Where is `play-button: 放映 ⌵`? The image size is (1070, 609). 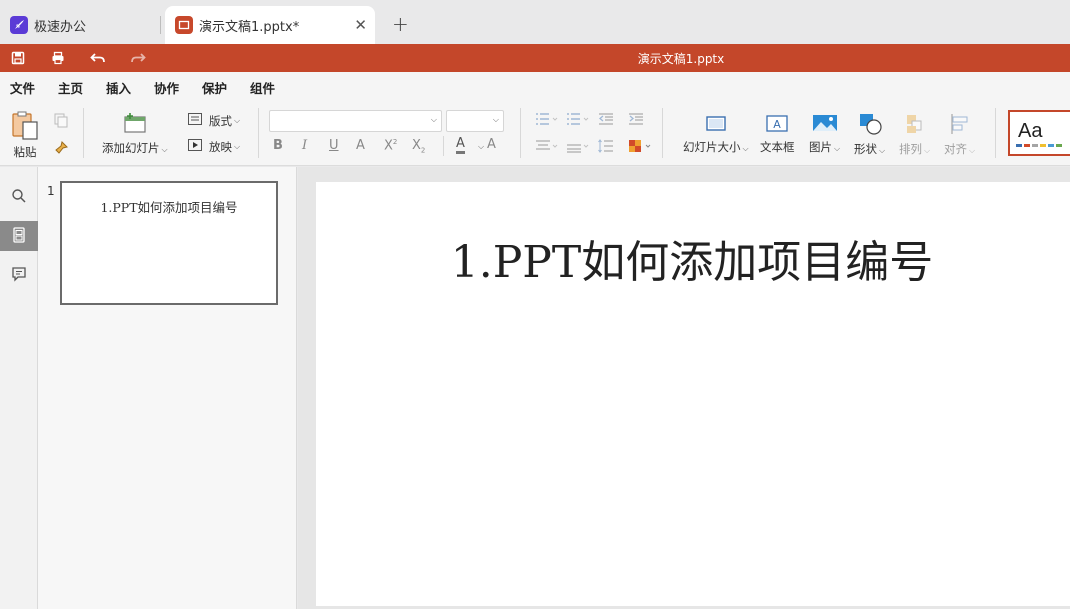 play-button: 放映 ⌵ is located at coordinates (213, 146).